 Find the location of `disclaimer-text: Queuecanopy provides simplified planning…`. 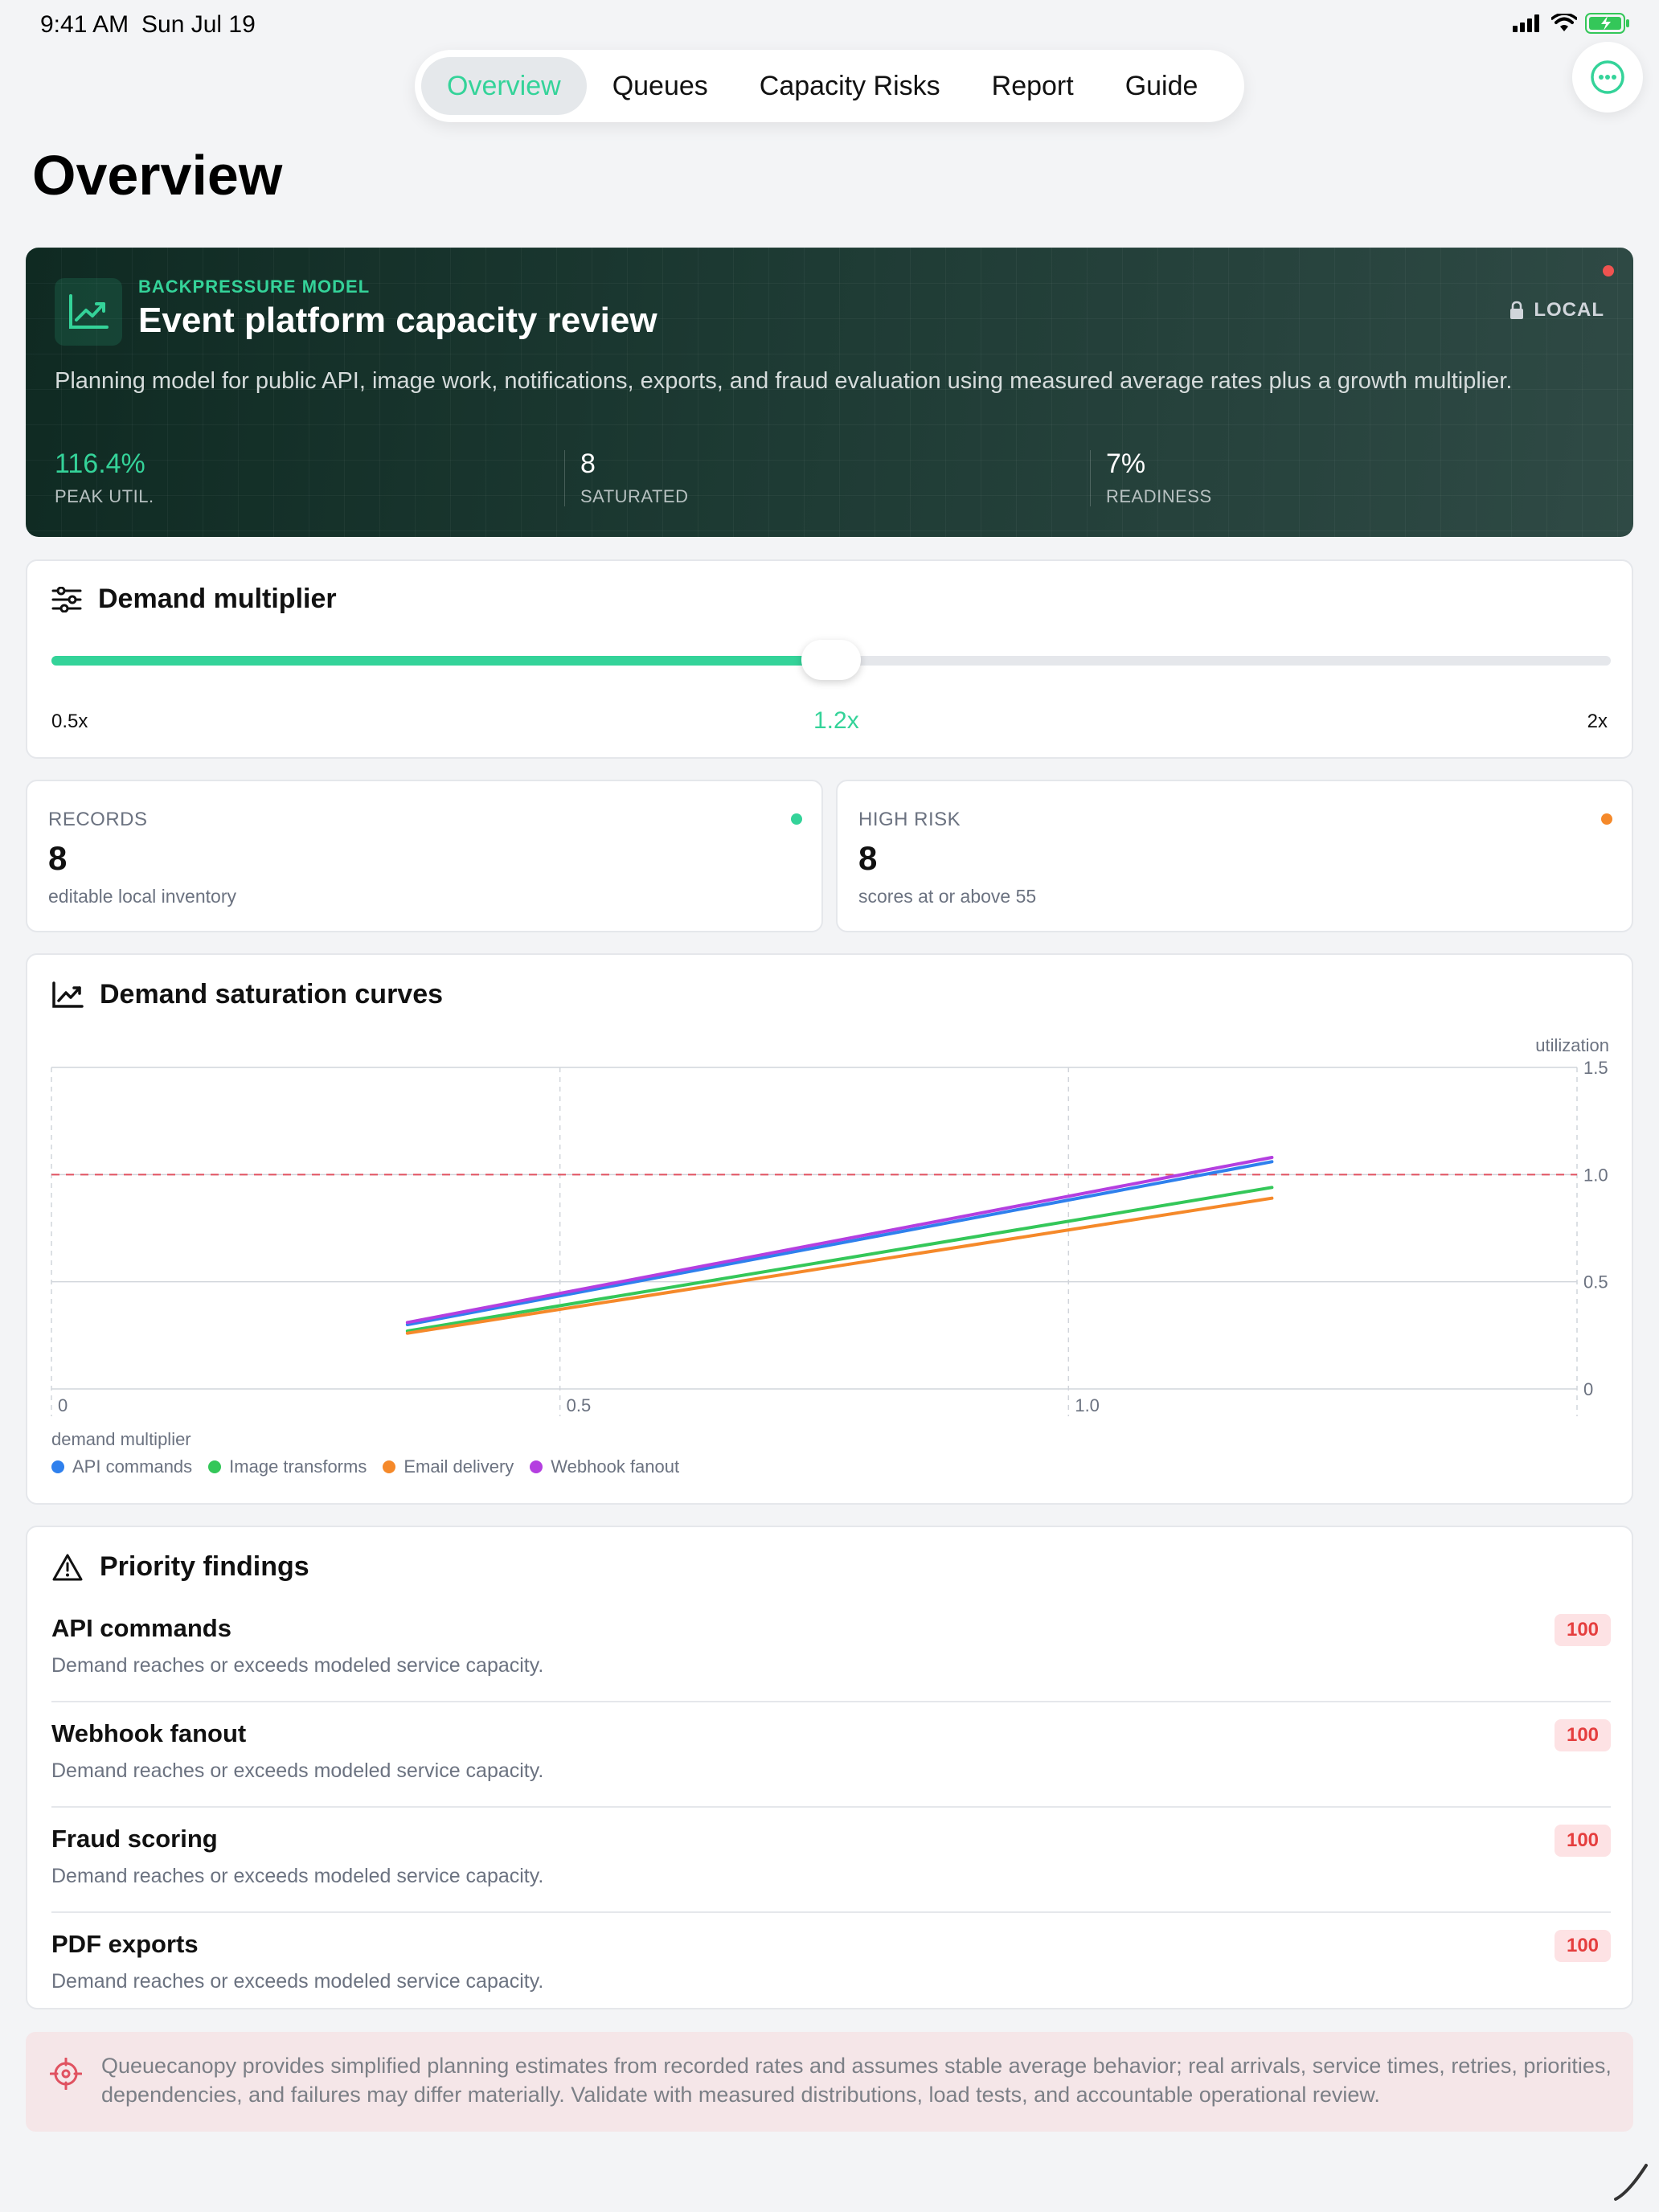

disclaimer-text: Queuecanopy provides simplified planning… is located at coordinates (856, 2080).